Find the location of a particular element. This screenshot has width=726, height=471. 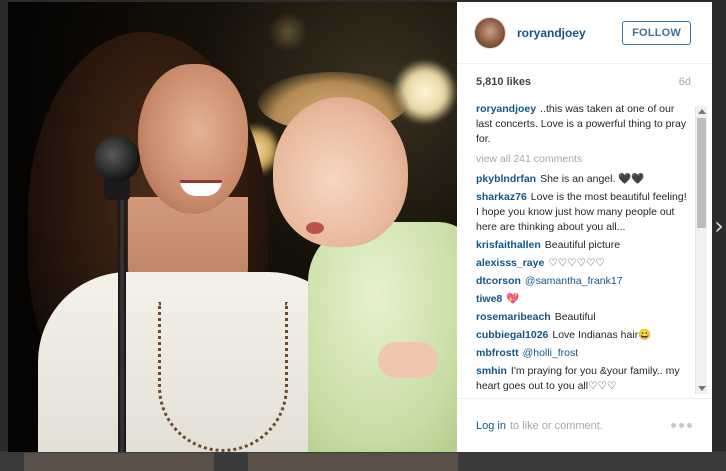

baby-face is located at coordinates (340, 172).